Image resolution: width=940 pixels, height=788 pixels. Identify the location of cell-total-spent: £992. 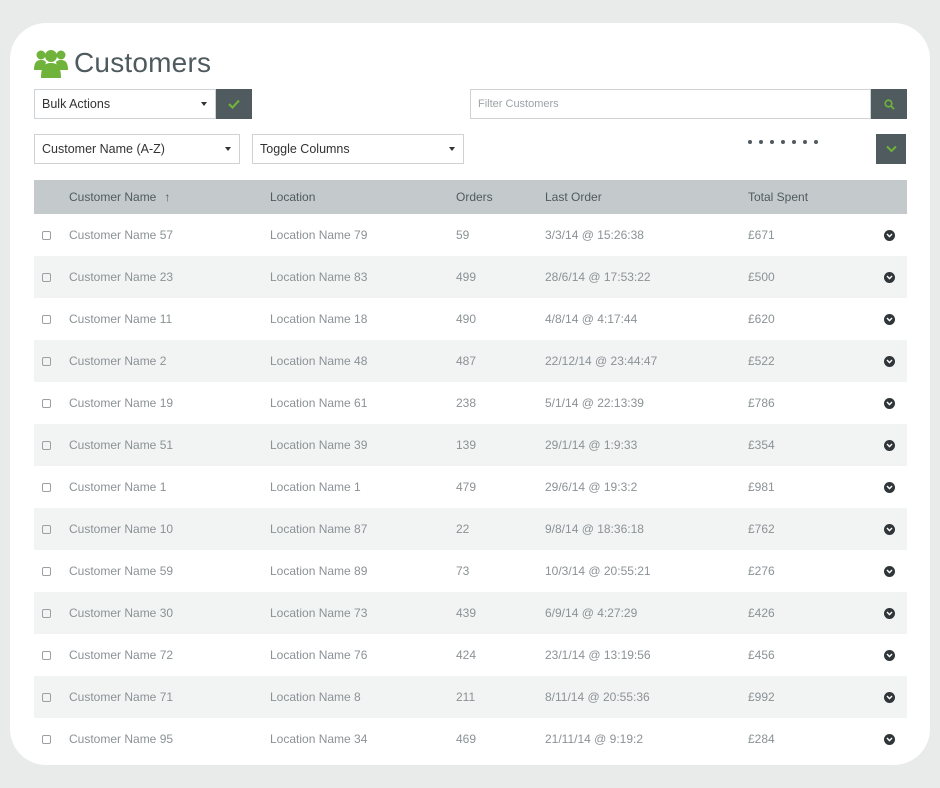
(761, 697).